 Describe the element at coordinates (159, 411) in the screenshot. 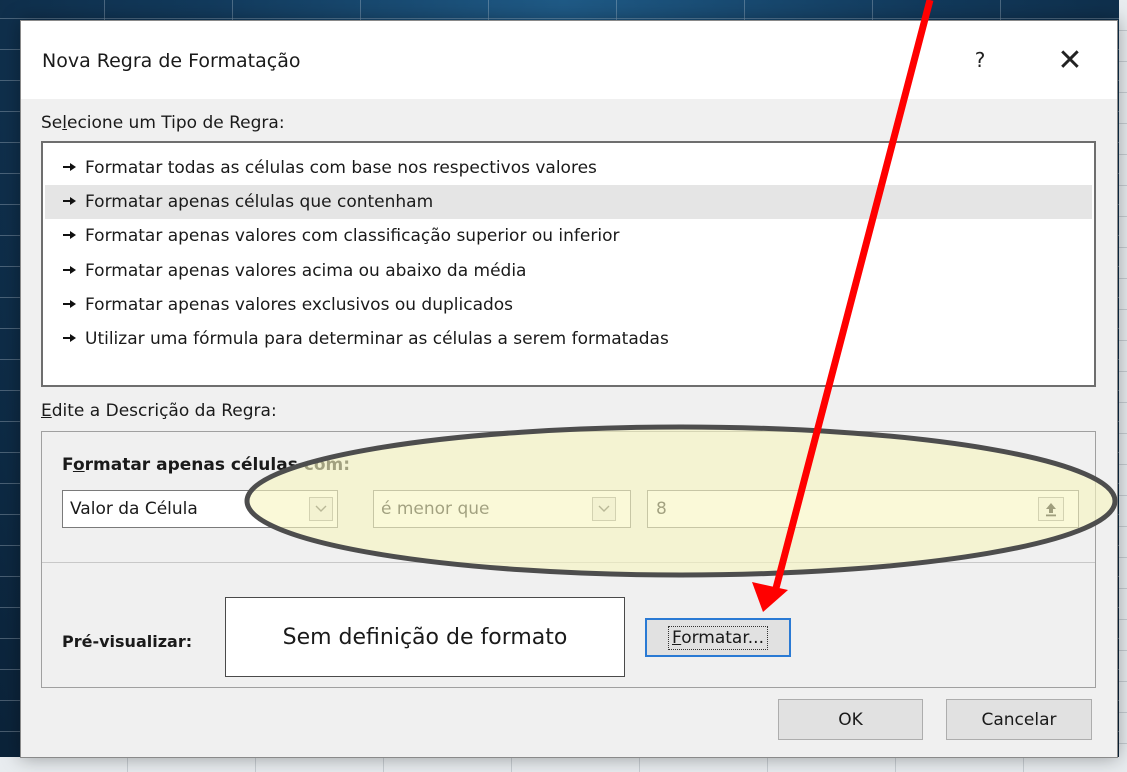

I see `rule-description-label: Edite a Descrição da Regra:` at that location.